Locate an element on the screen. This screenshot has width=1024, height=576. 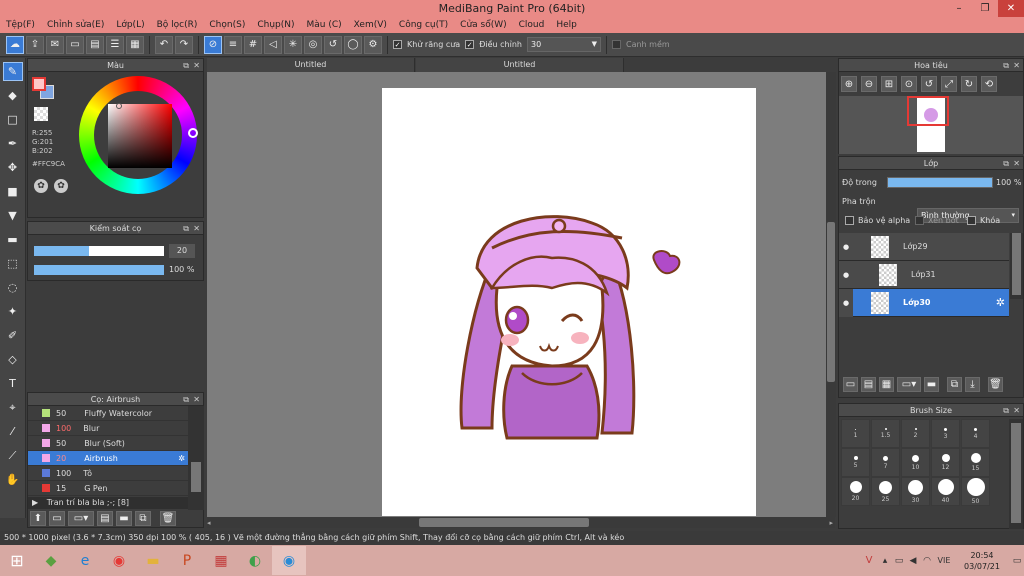
fill-rect-tool-icon: ■ is located at coordinates (13, 191).